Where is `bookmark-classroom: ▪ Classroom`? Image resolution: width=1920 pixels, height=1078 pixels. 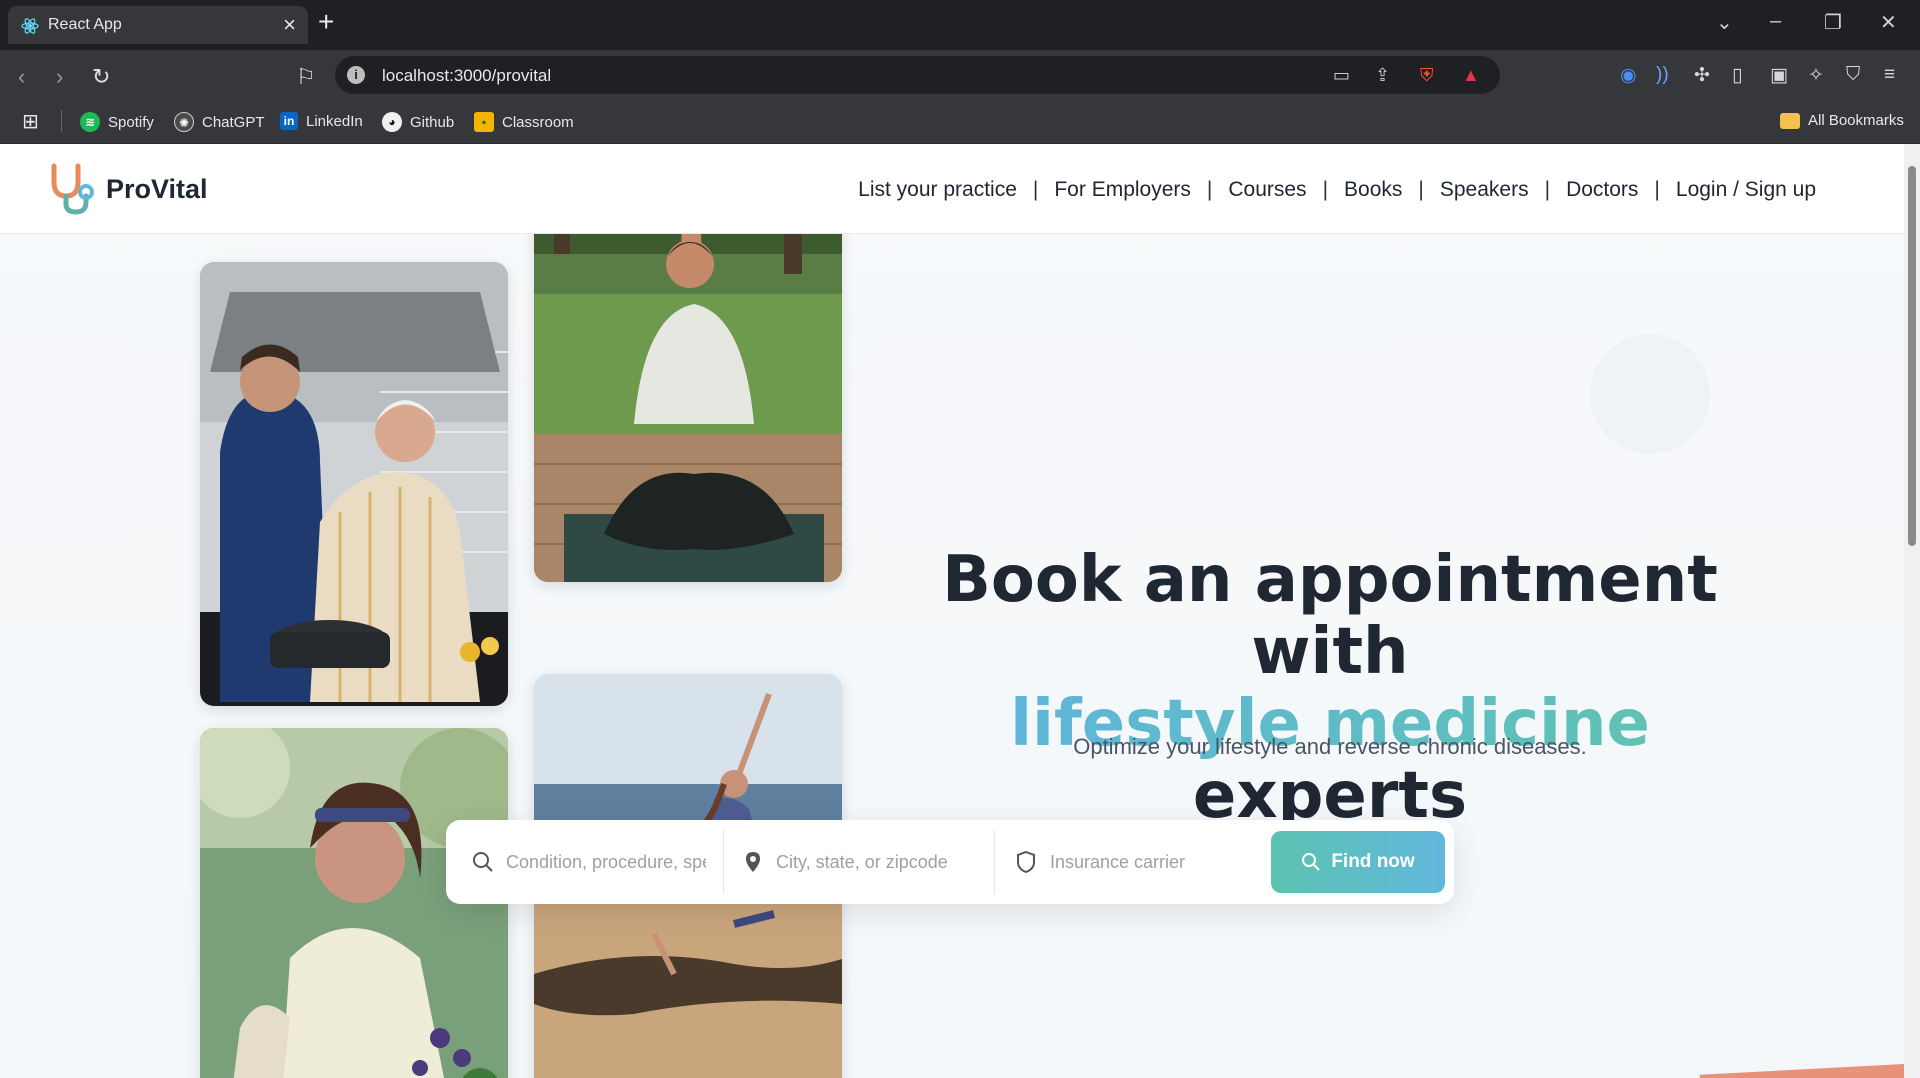 bookmark-classroom: ▪ Classroom is located at coordinates (524, 122).